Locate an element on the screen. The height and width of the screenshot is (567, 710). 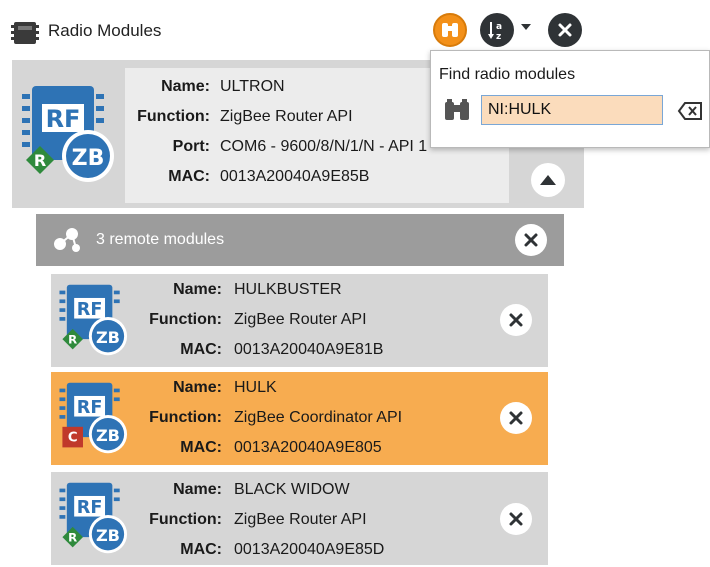
remote-function-value: ZigBee Coordinator API is located at coordinates (318, 417).